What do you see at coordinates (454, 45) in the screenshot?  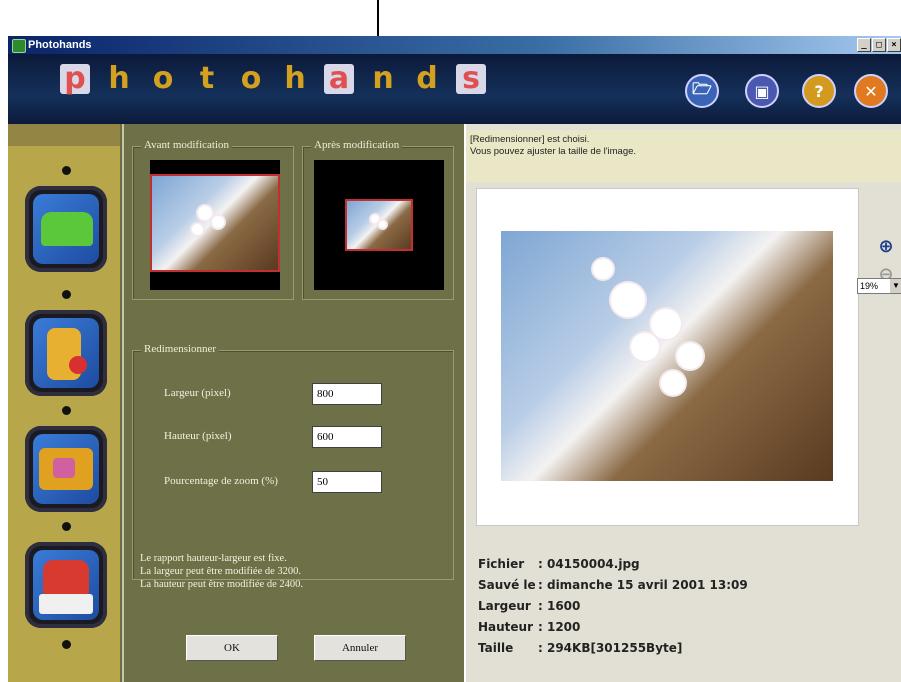 I see `title-bar: Photohands _ □ ×` at bounding box center [454, 45].